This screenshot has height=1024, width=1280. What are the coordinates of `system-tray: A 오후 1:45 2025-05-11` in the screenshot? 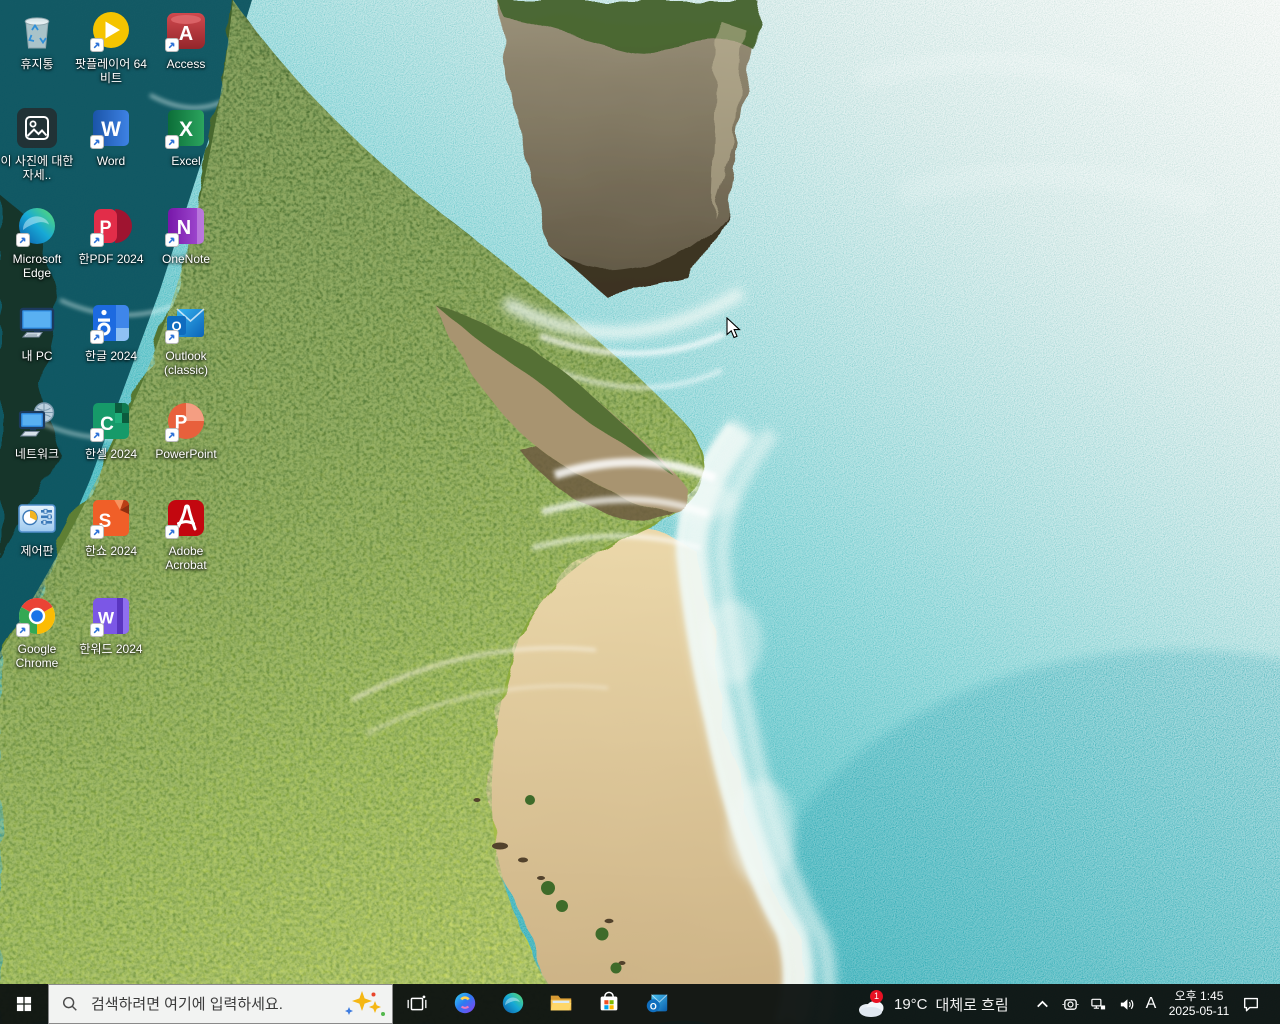 It's located at (1147, 1004).